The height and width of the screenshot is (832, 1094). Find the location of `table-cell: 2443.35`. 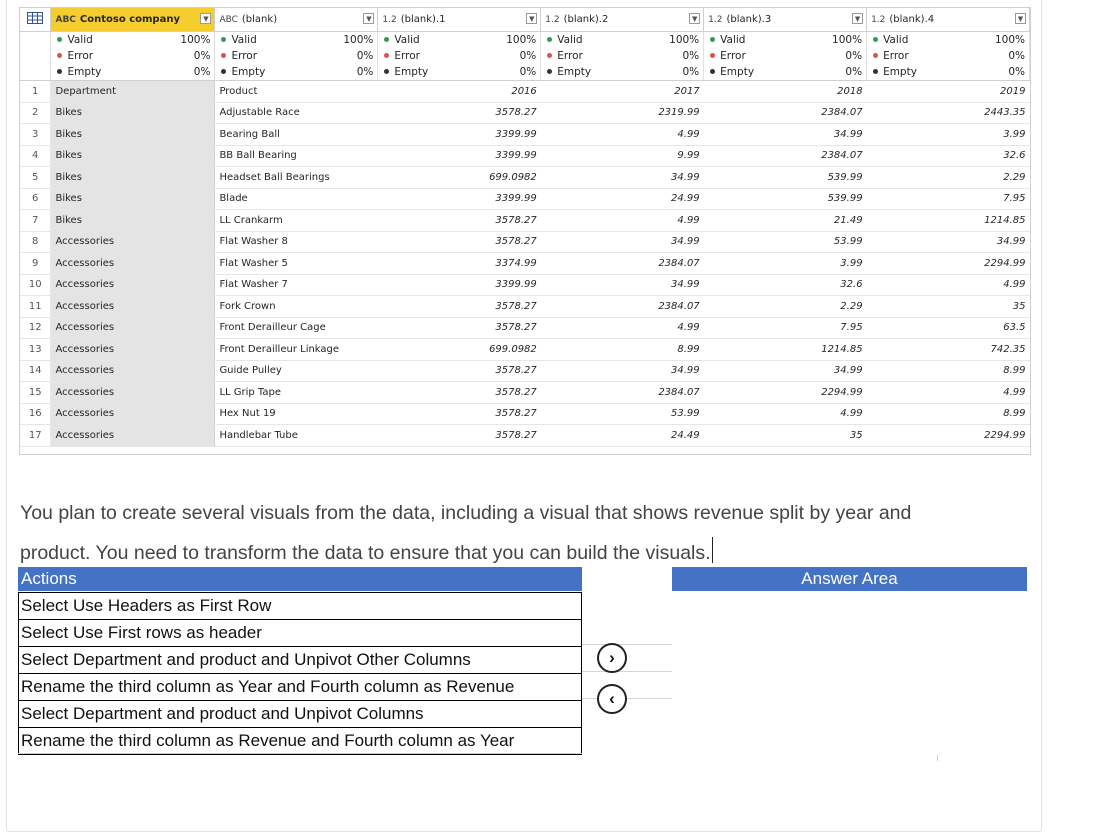

table-cell: 2443.35 is located at coordinates (948, 113).